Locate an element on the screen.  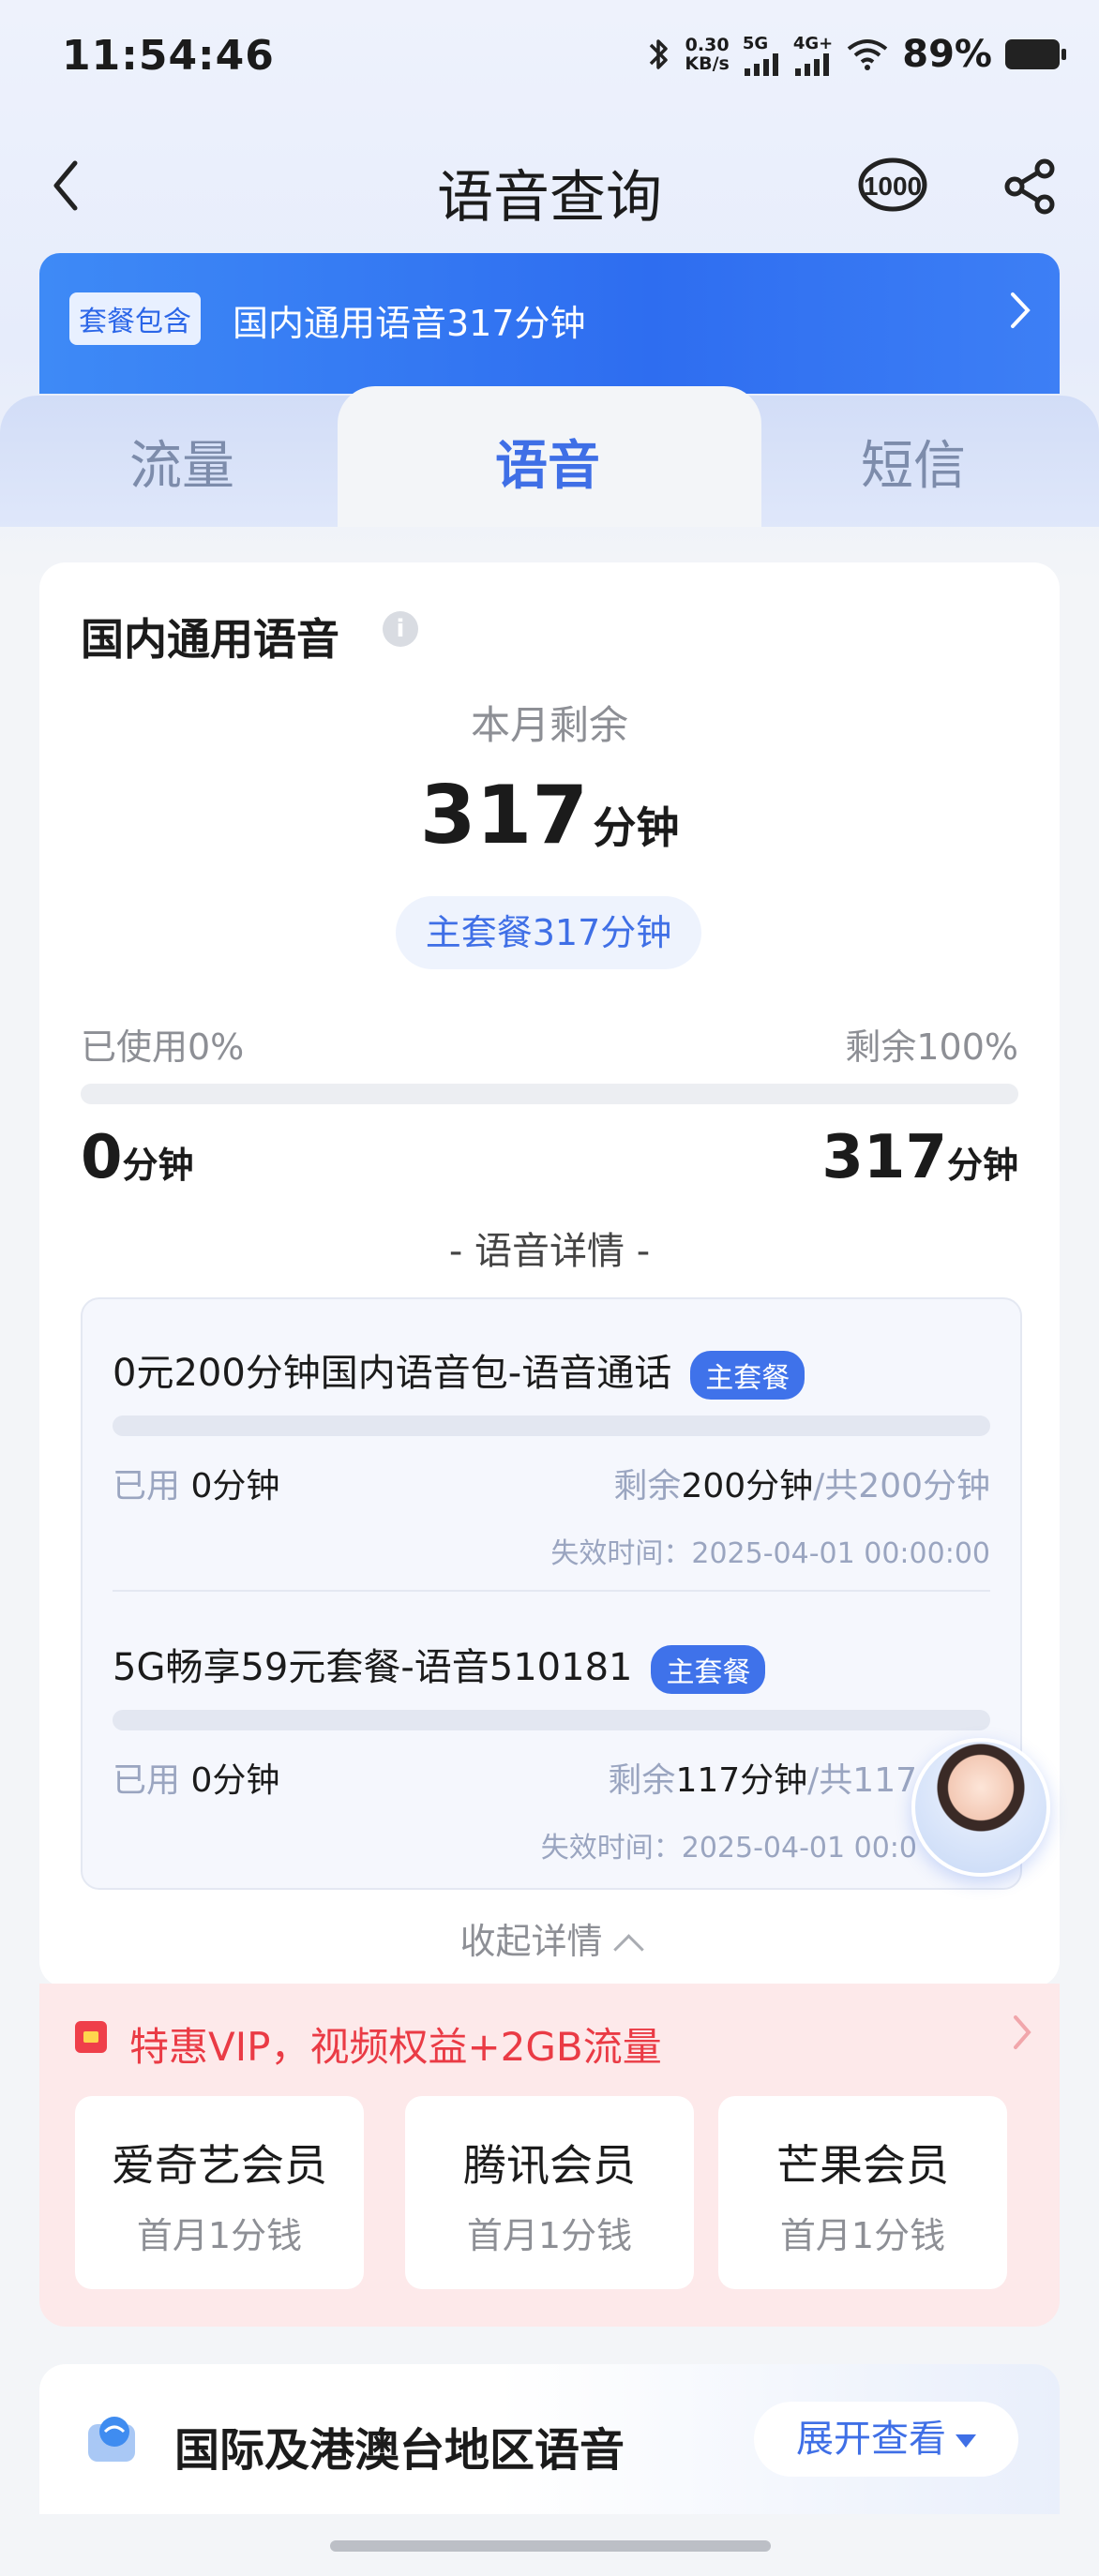
plan-pill: 主套餐317分钟 is located at coordinates (548, 933).